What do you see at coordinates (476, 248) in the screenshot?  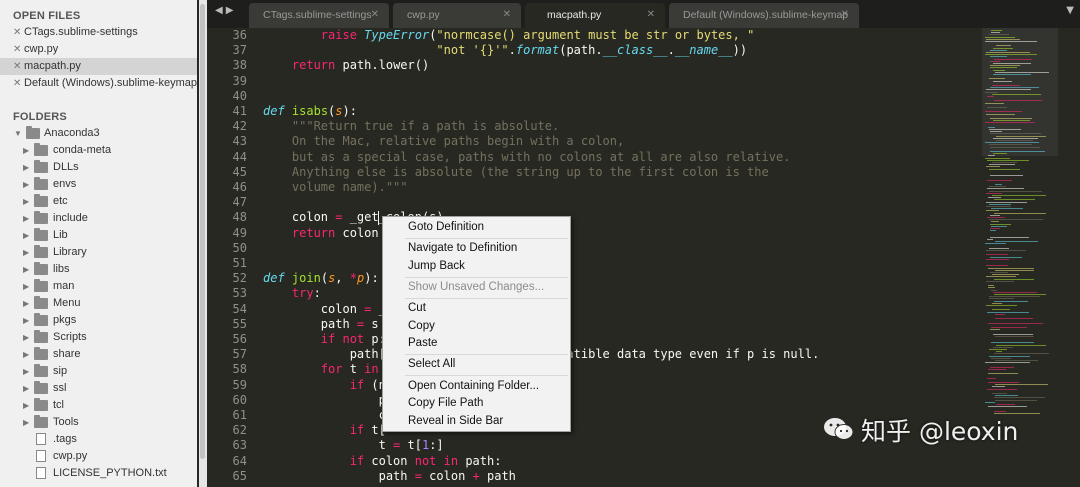 I see `menu-item-navigate-to-definition: Navigate to Definition` at bounding box center [476, 248].